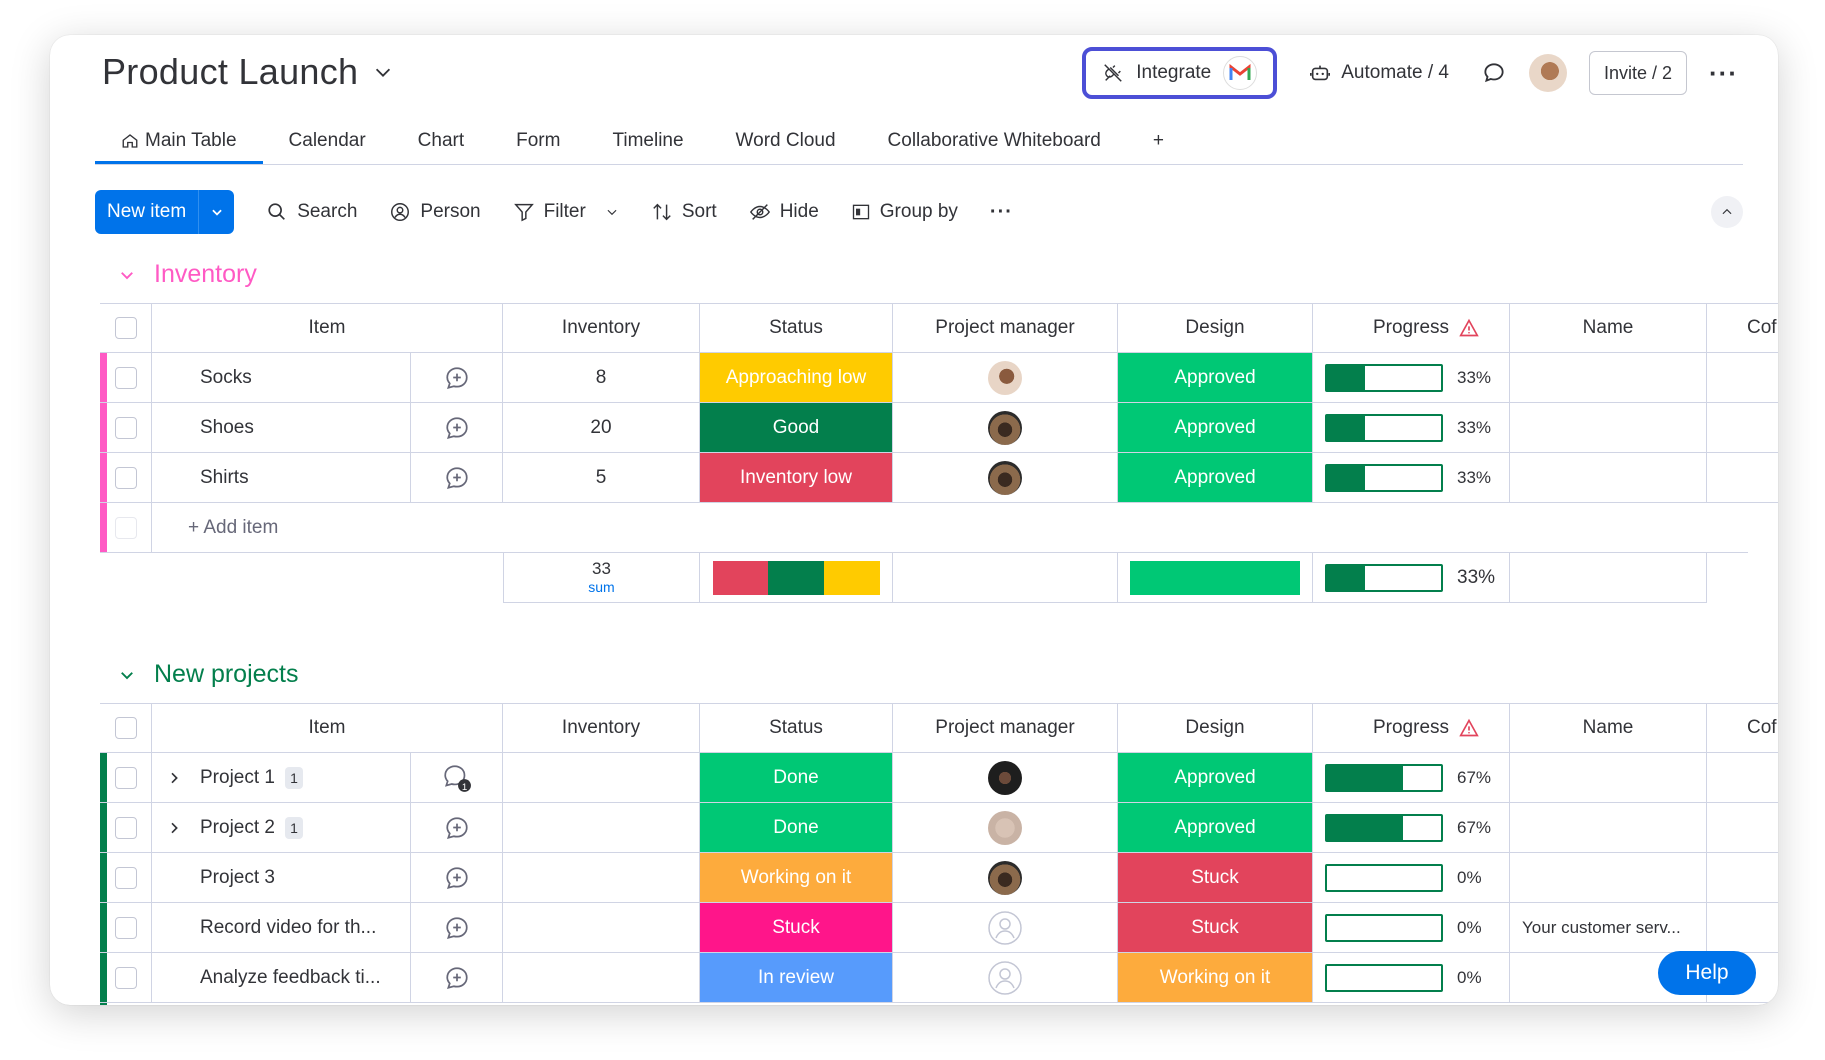 The image size is (1825, 1060). Describe the element at coordinates (208, 674) in the screenshot. I see `group-header-new-projects: New projects` at that location.